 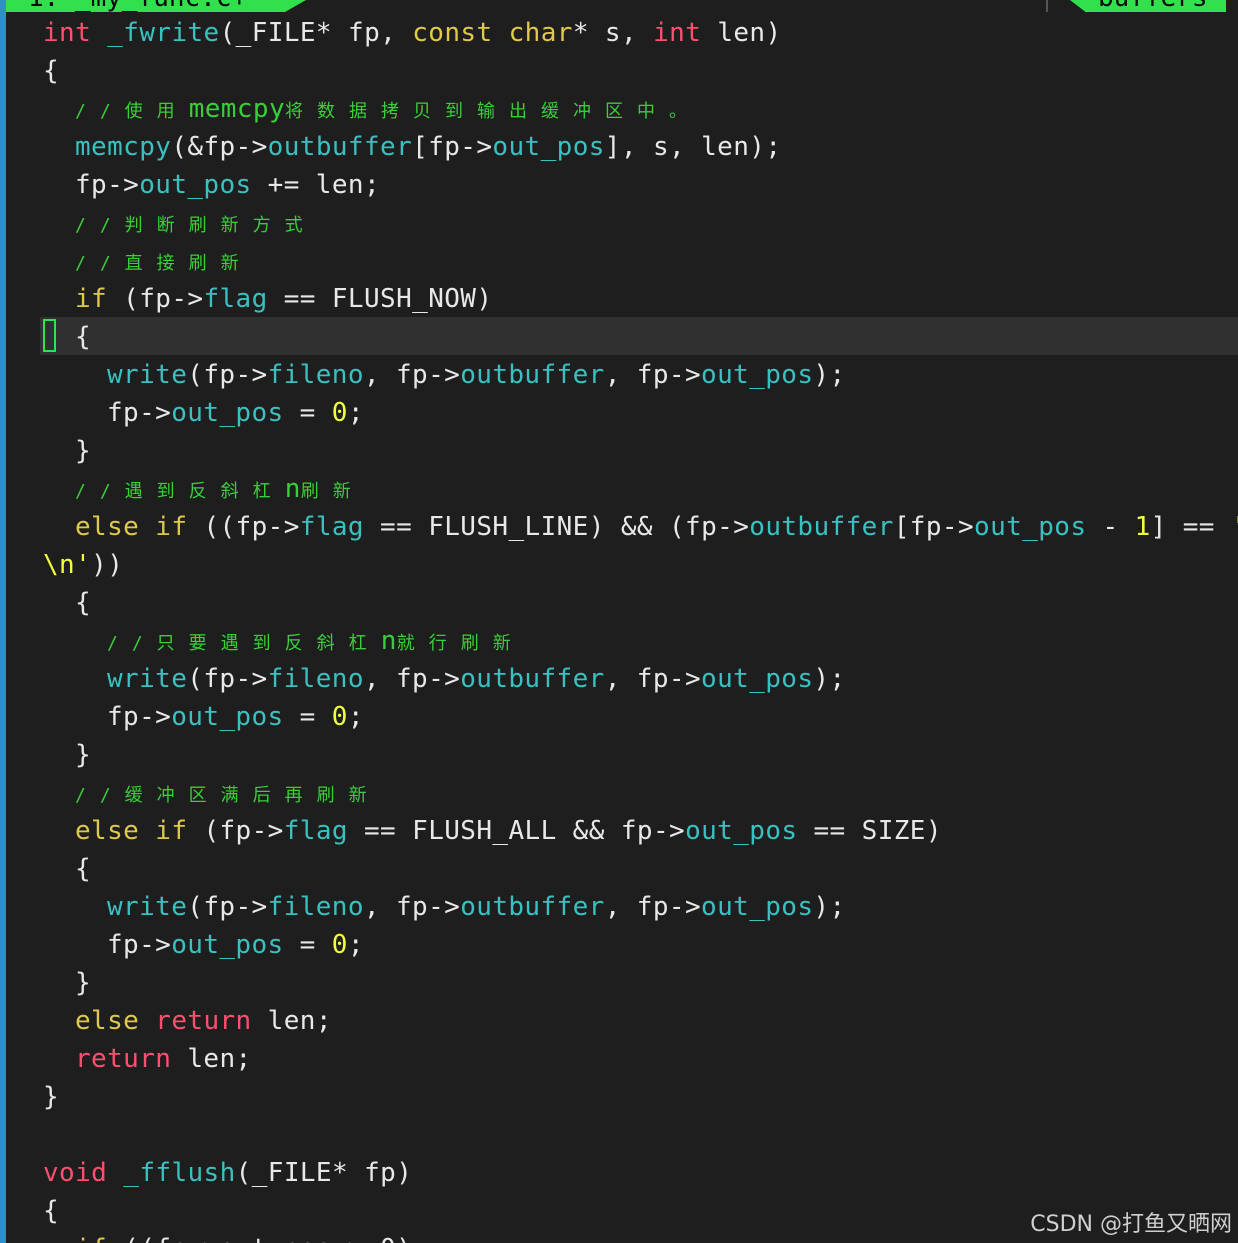 What do you see at coordinates (235, 413) in the screenshot?
I see `code-line-11: fp->out_pos = 0;` at bounding box center [235, 413].